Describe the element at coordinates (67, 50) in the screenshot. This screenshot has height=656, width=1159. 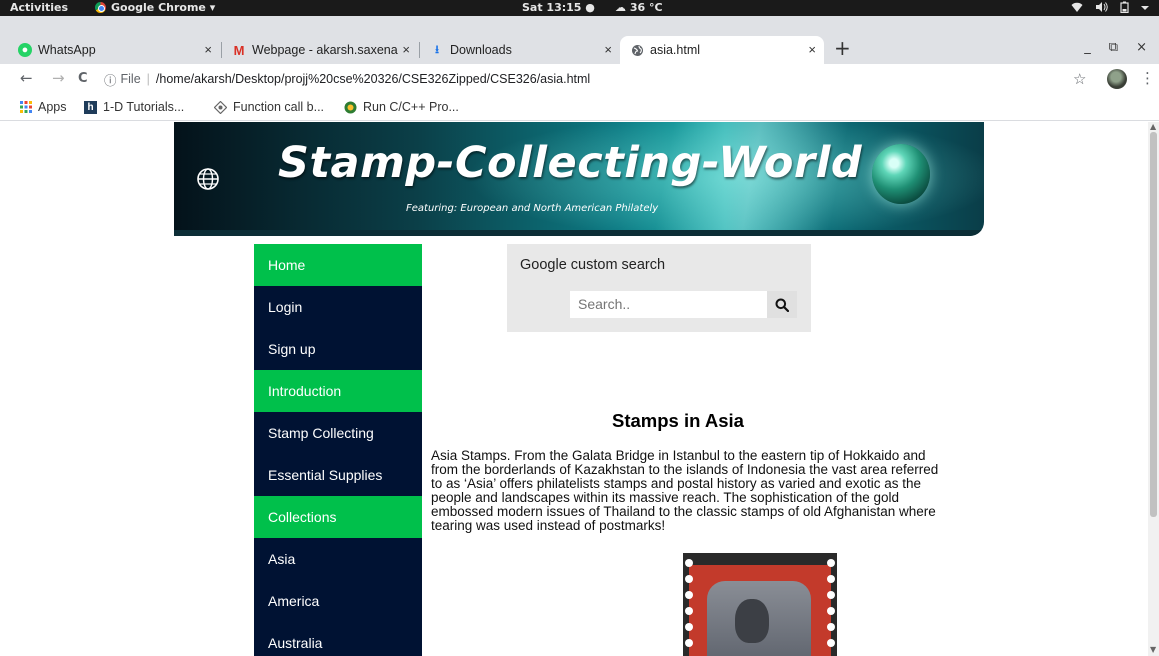
I see `tab-title: WhatsApp` at that location.